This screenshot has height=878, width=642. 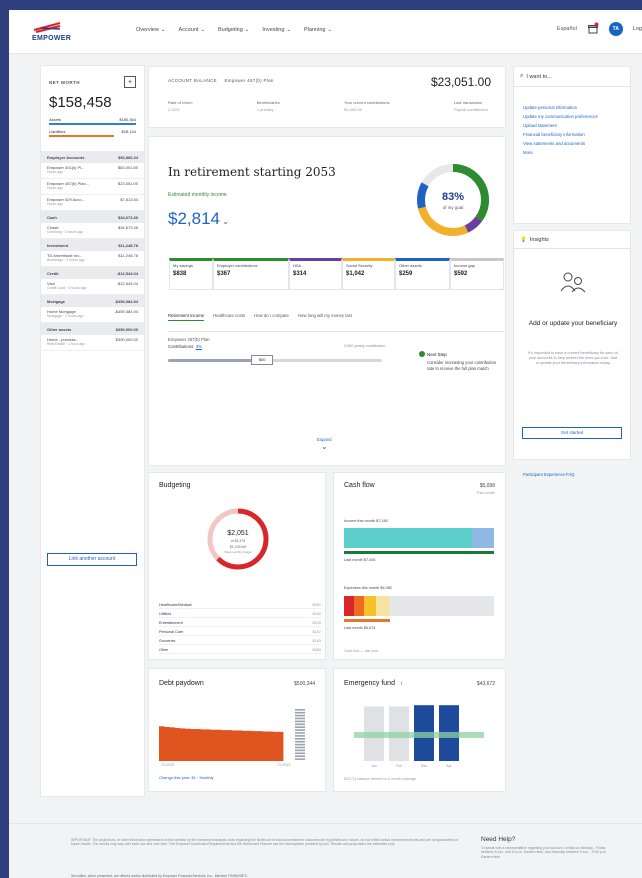 What do you see at coordinates (573, 143) in the screenshot?
I see `i-want-to-link: View statements and documents` at bounding box center [573, 143].